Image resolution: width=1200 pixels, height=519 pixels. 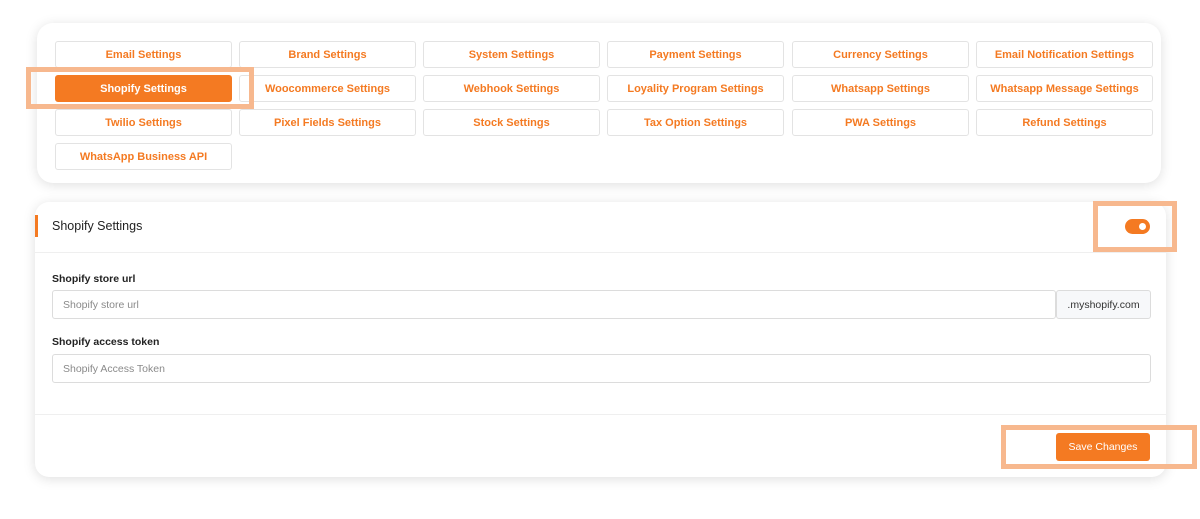 I want to click on panel-title: Shopify Settings, so click(x=97, y=226).